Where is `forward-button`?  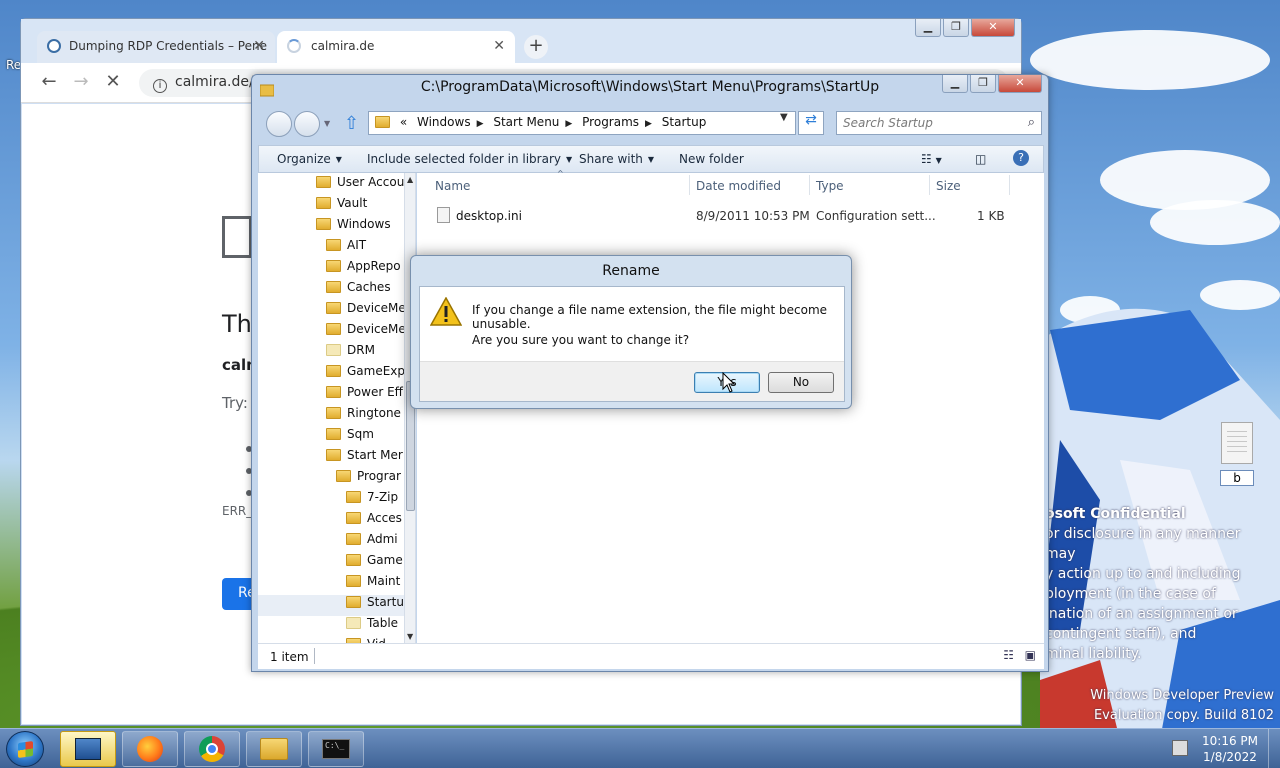 forward-button is located at coordinates (307, 124).